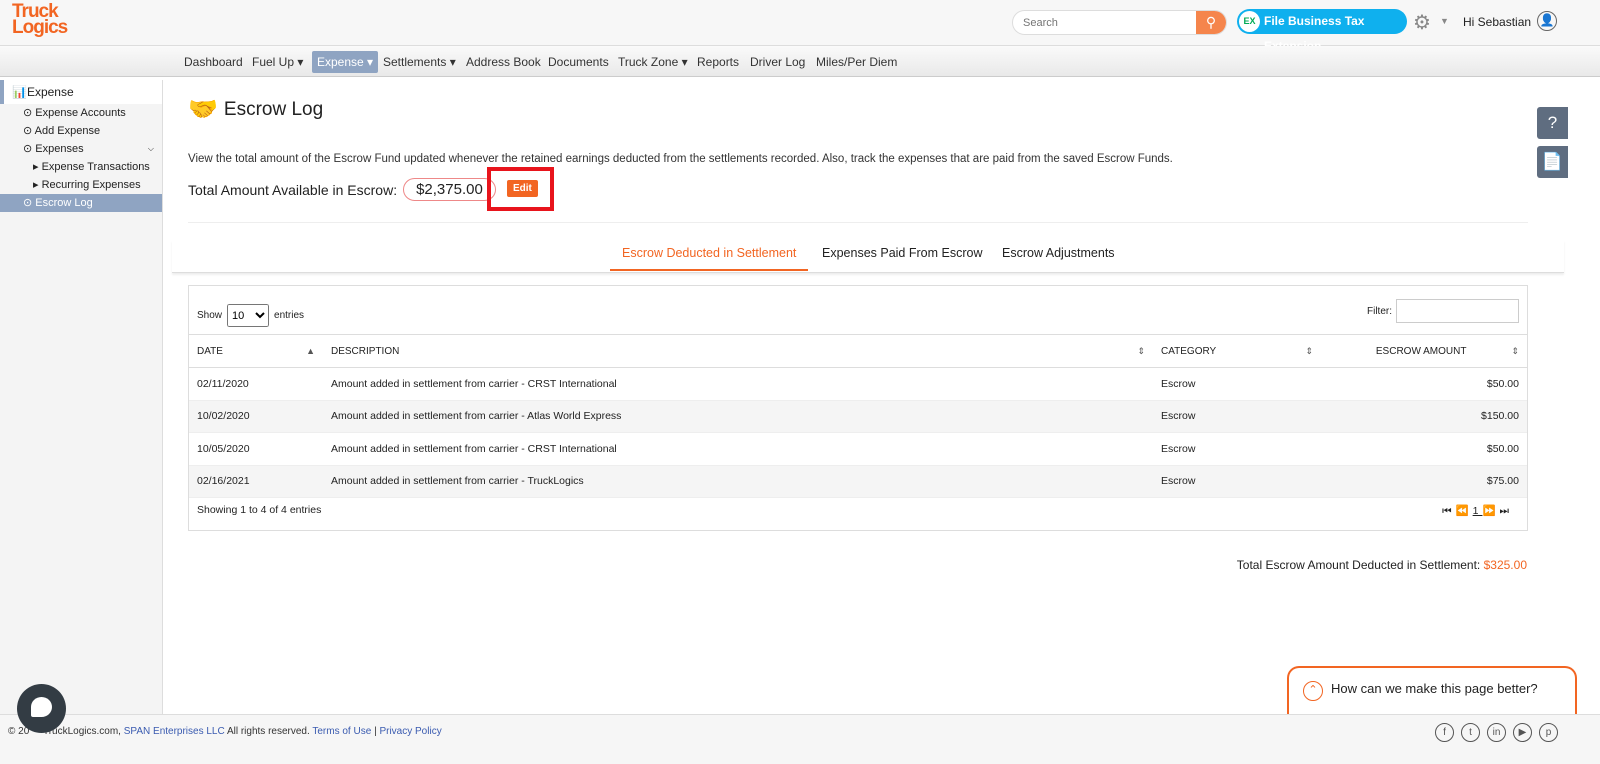 This screenshot has width=1600, height=764. I want to click on tab-expenses-paid: Expenses Paid From Escrow, so click(902, 257).